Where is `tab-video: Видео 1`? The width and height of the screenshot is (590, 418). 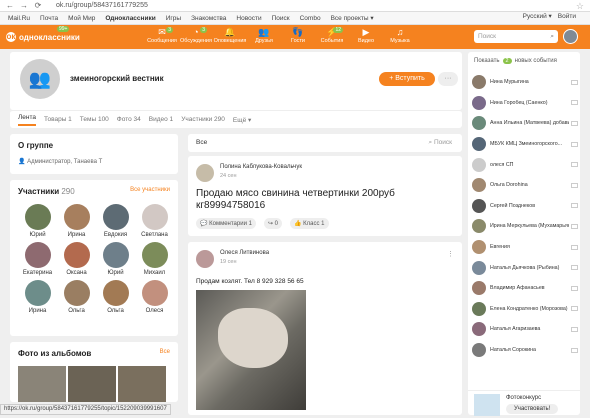 tab-video: Видео 1 is located at coordinates (161, 119).